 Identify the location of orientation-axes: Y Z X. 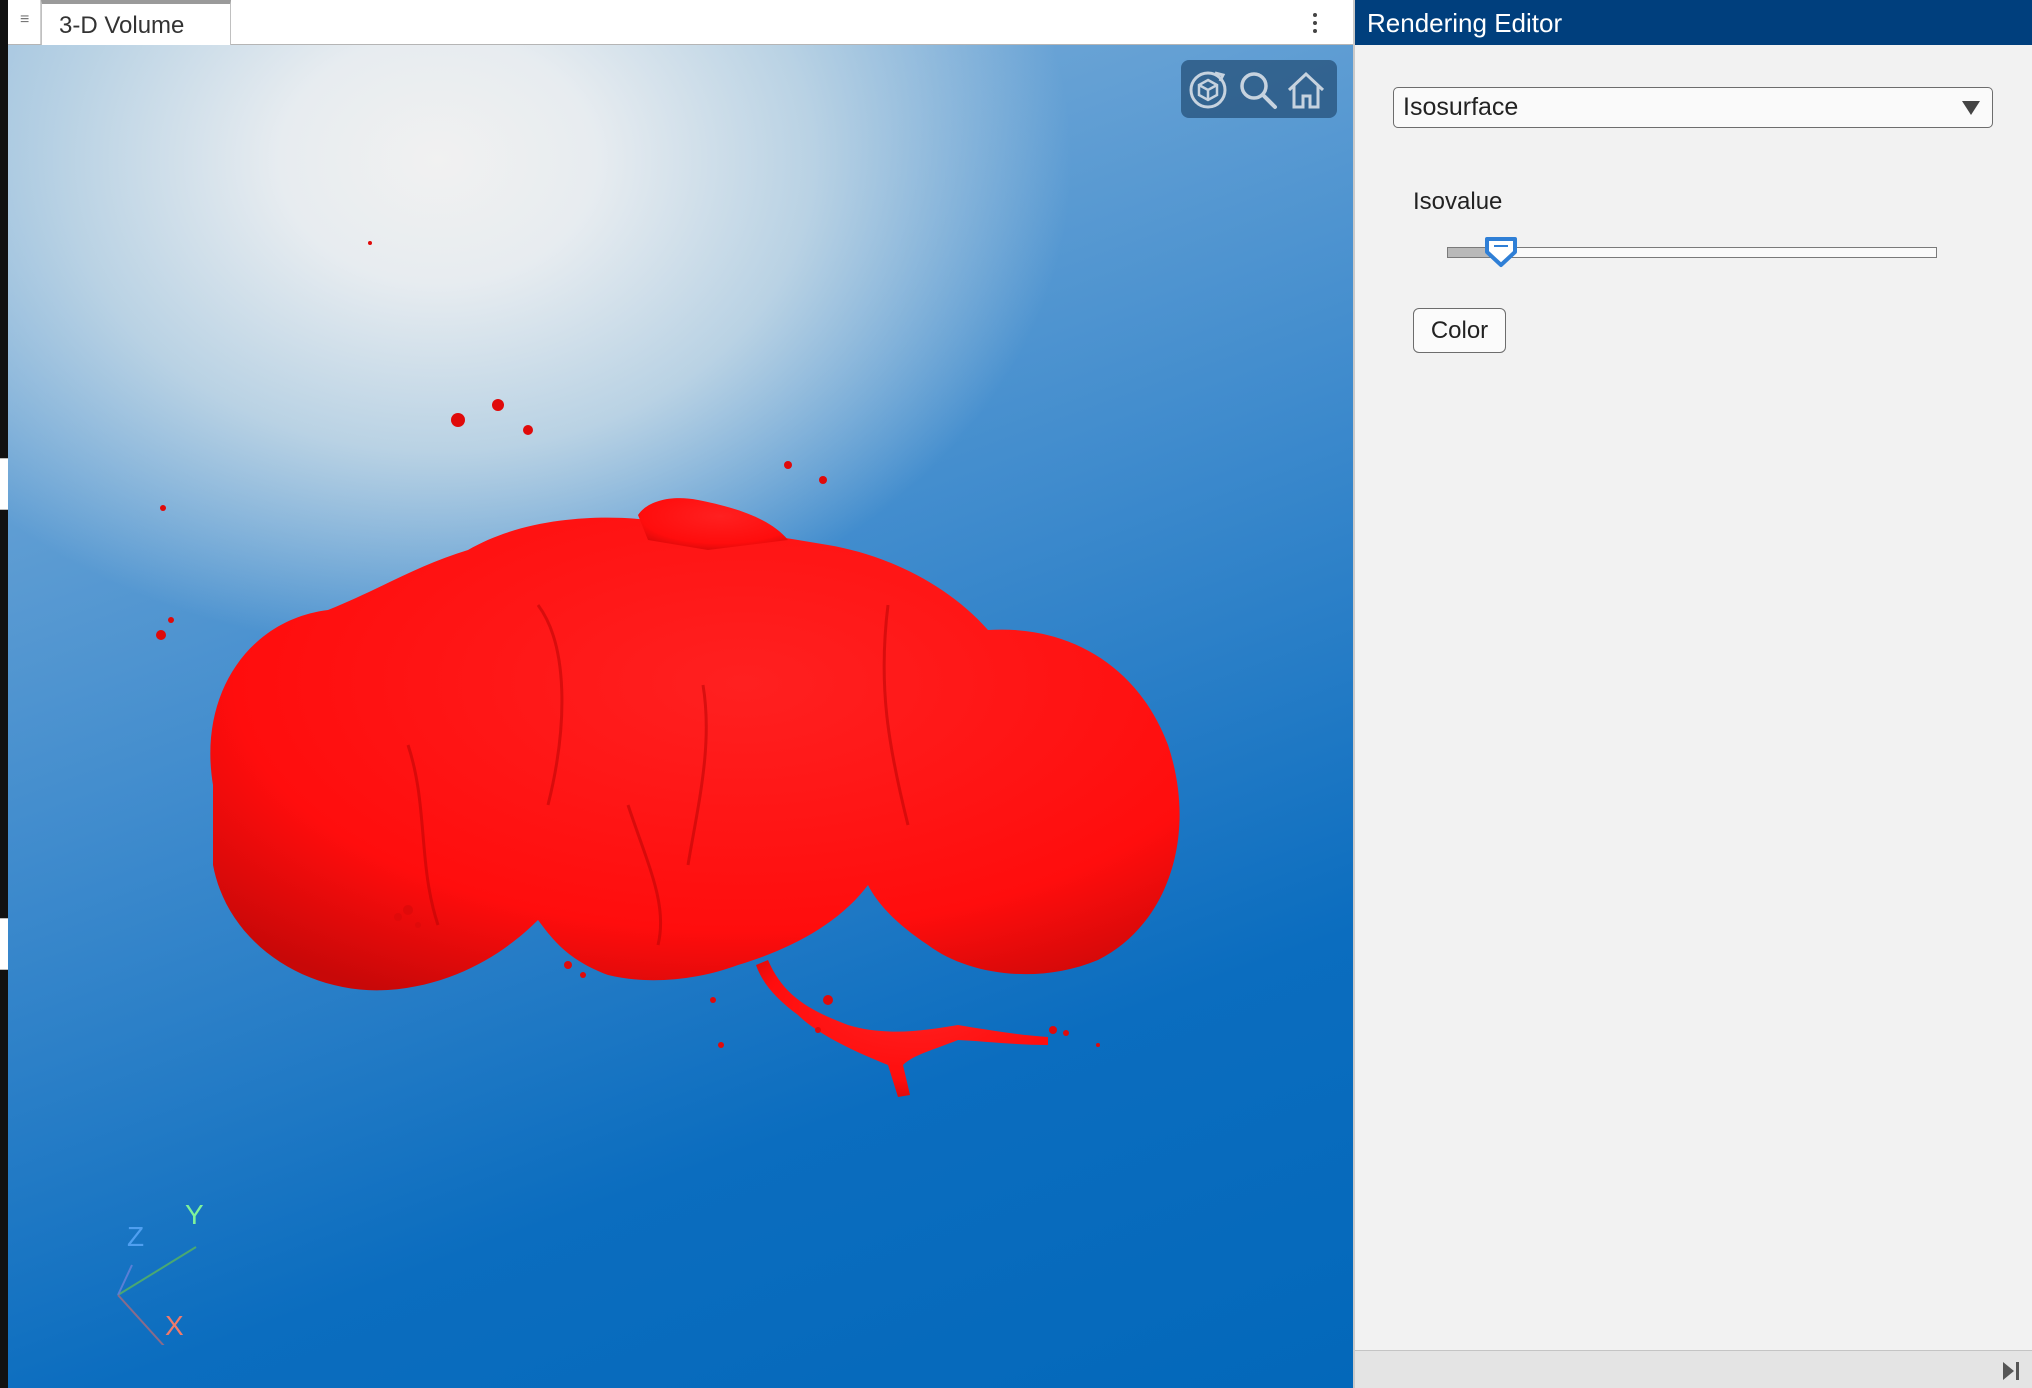
(163, 1270).